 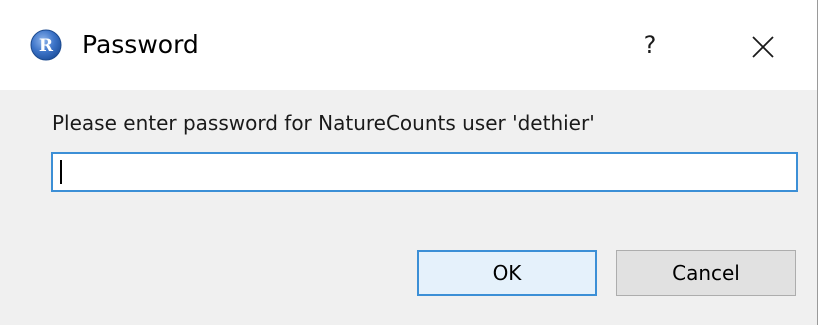 I want to click on r-logo-letter: R, so click(x=46, y=46).